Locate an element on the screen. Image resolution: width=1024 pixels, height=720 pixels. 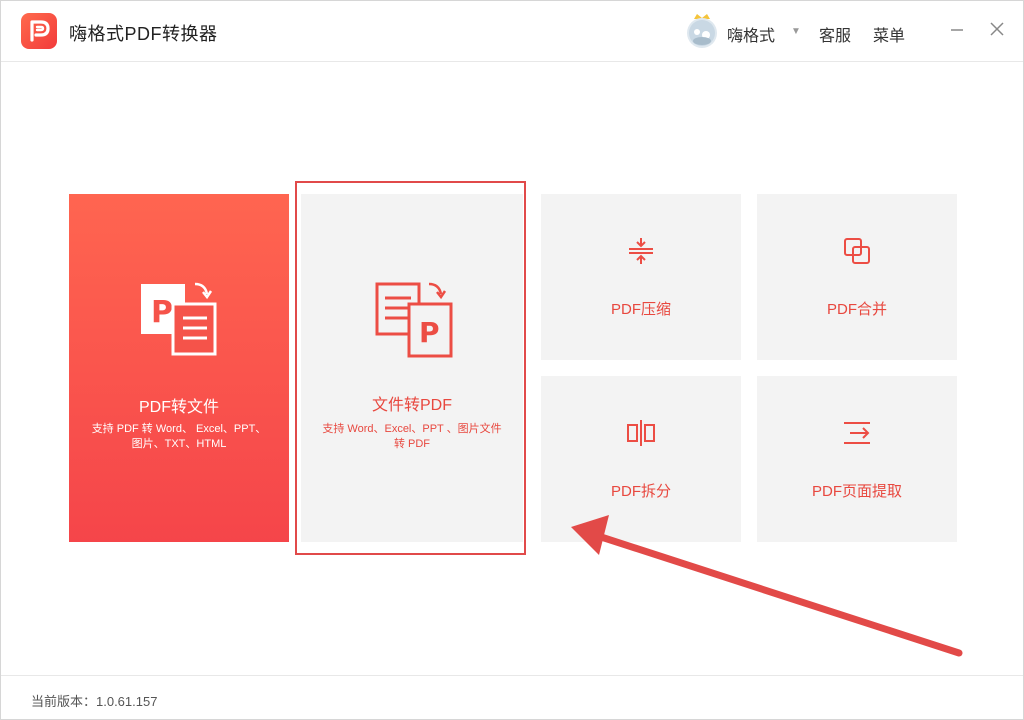
pdf-compress-card: PDF压缩 is located at coordinates (641, 277).